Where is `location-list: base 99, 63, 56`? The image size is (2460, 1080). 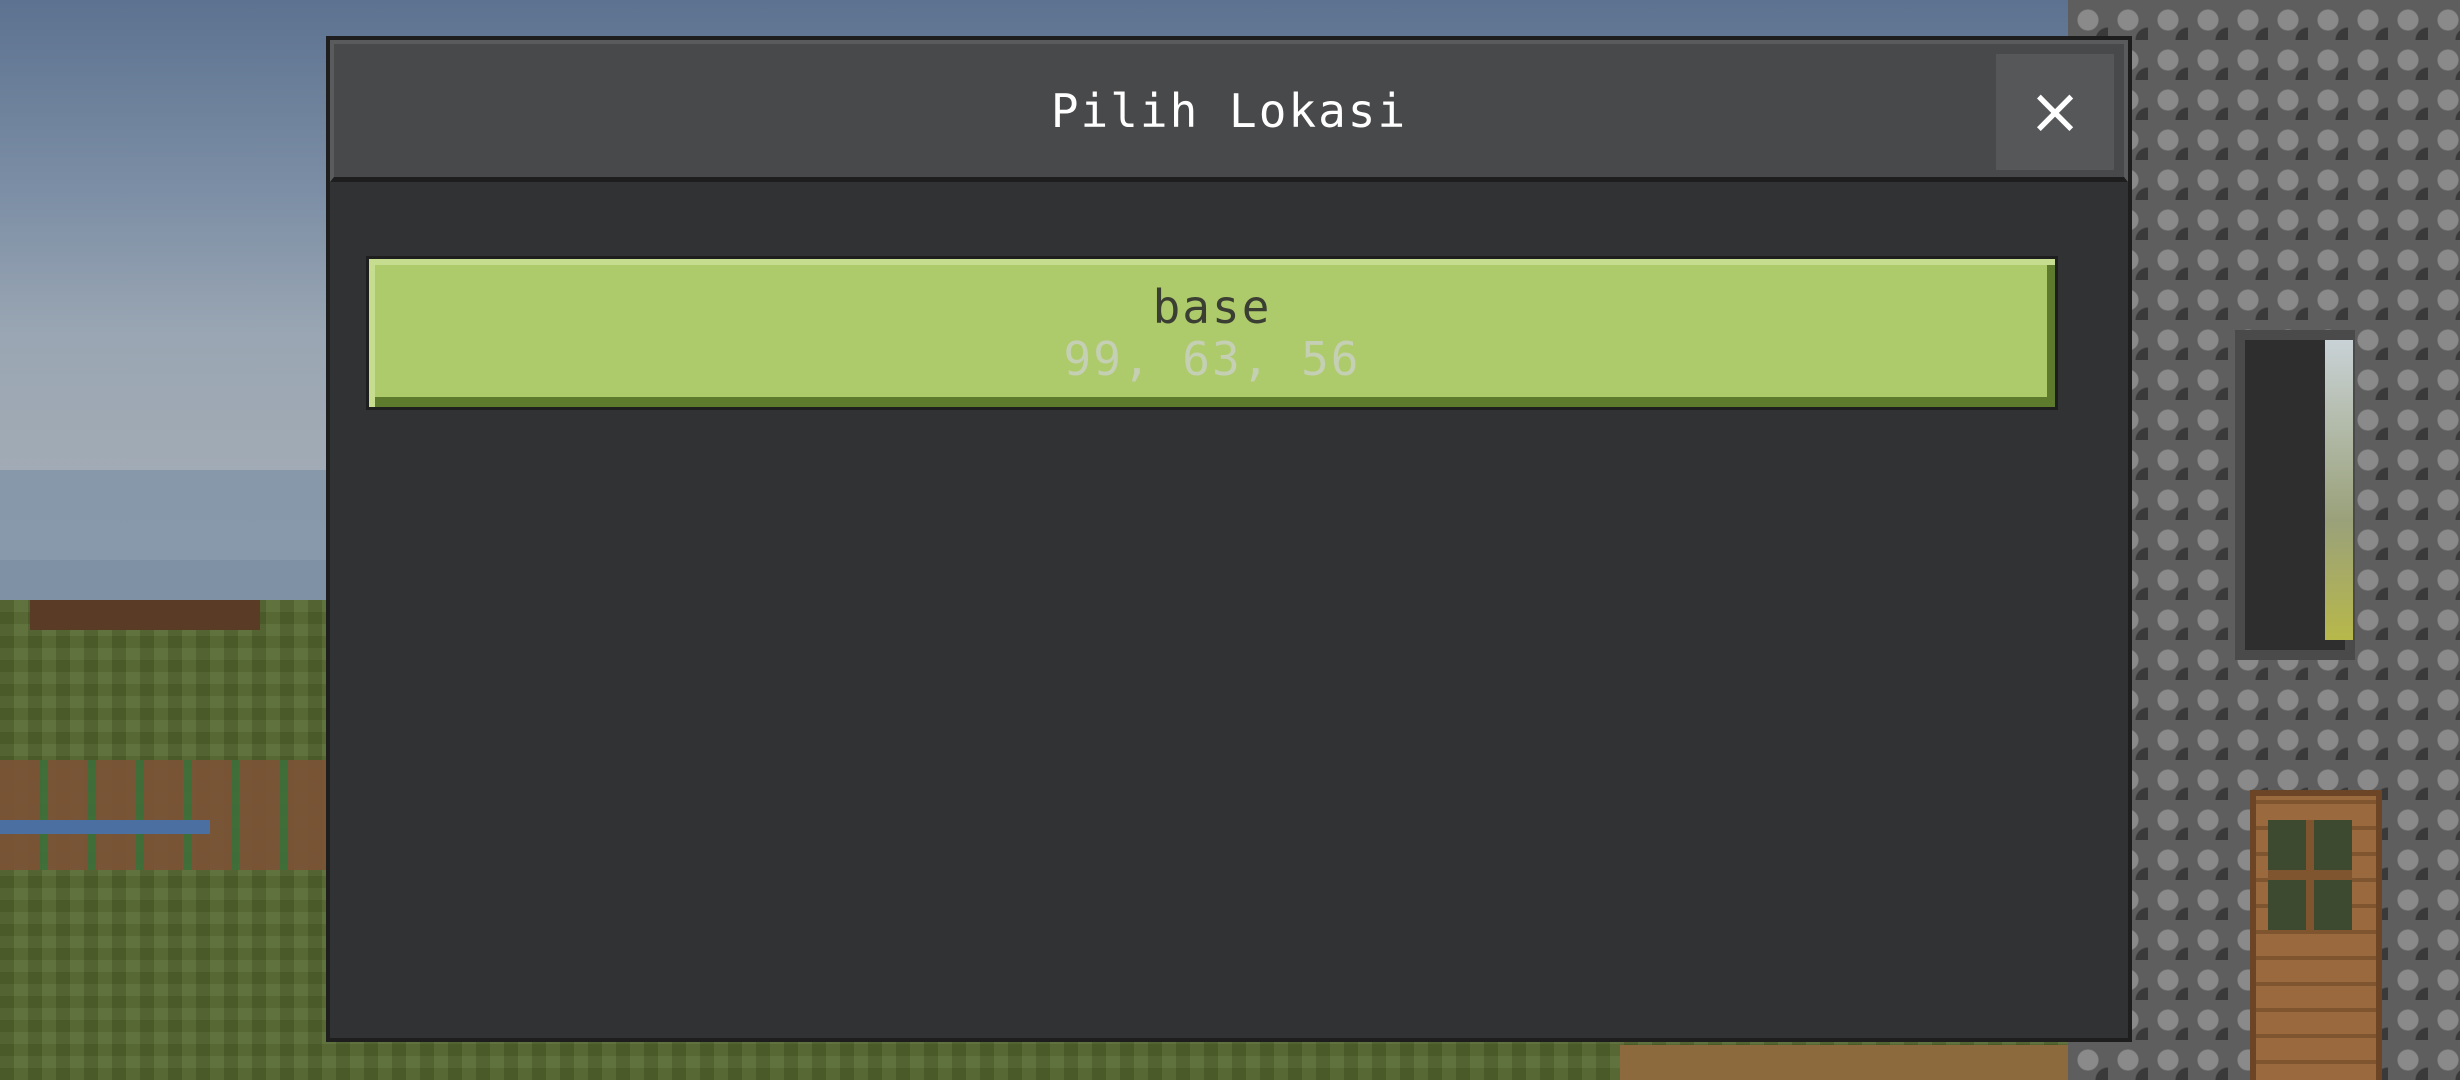 location-list: base 99, 63, 56 is located at coordinates (1212, 333).